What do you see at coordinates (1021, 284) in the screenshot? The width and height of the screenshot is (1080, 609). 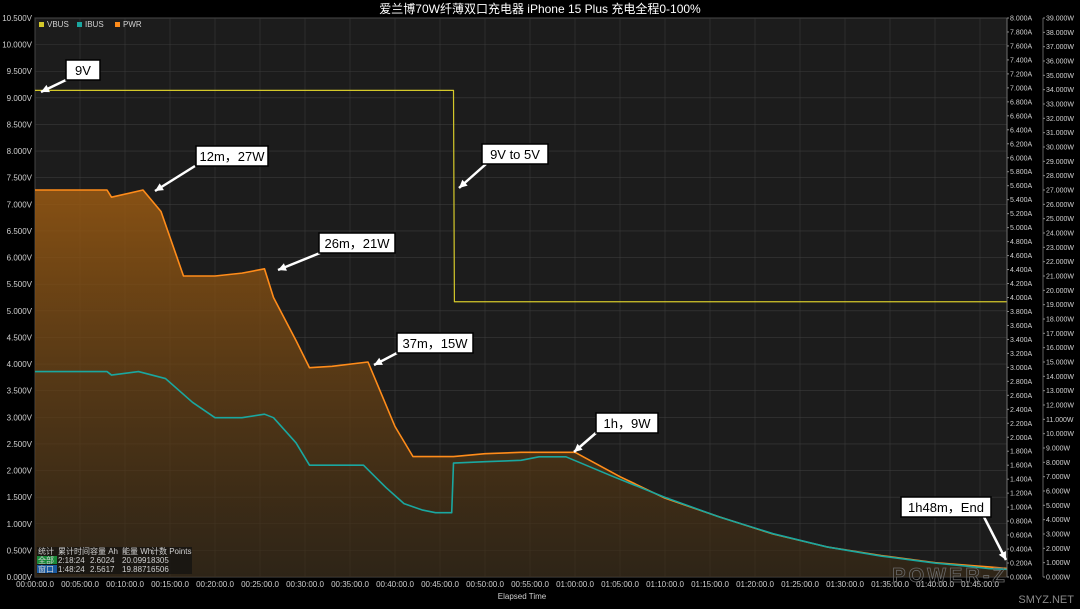 I see `y-right1-tick-label: 4.200A` at bounding box center [1021, 284].